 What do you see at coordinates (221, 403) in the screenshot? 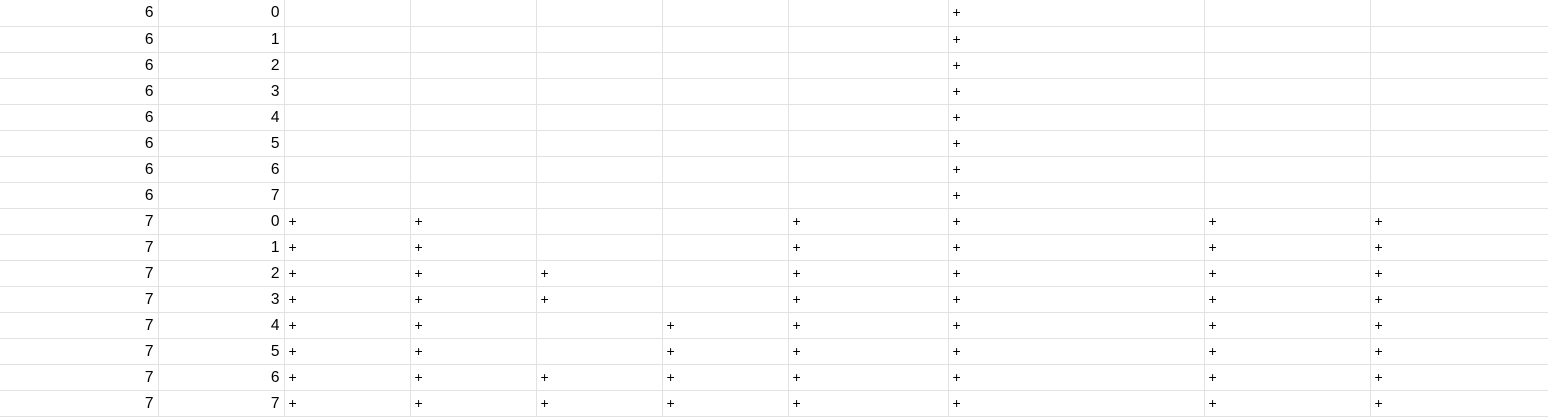
I see `cell-index: 7` at bounding box center [221, 403].